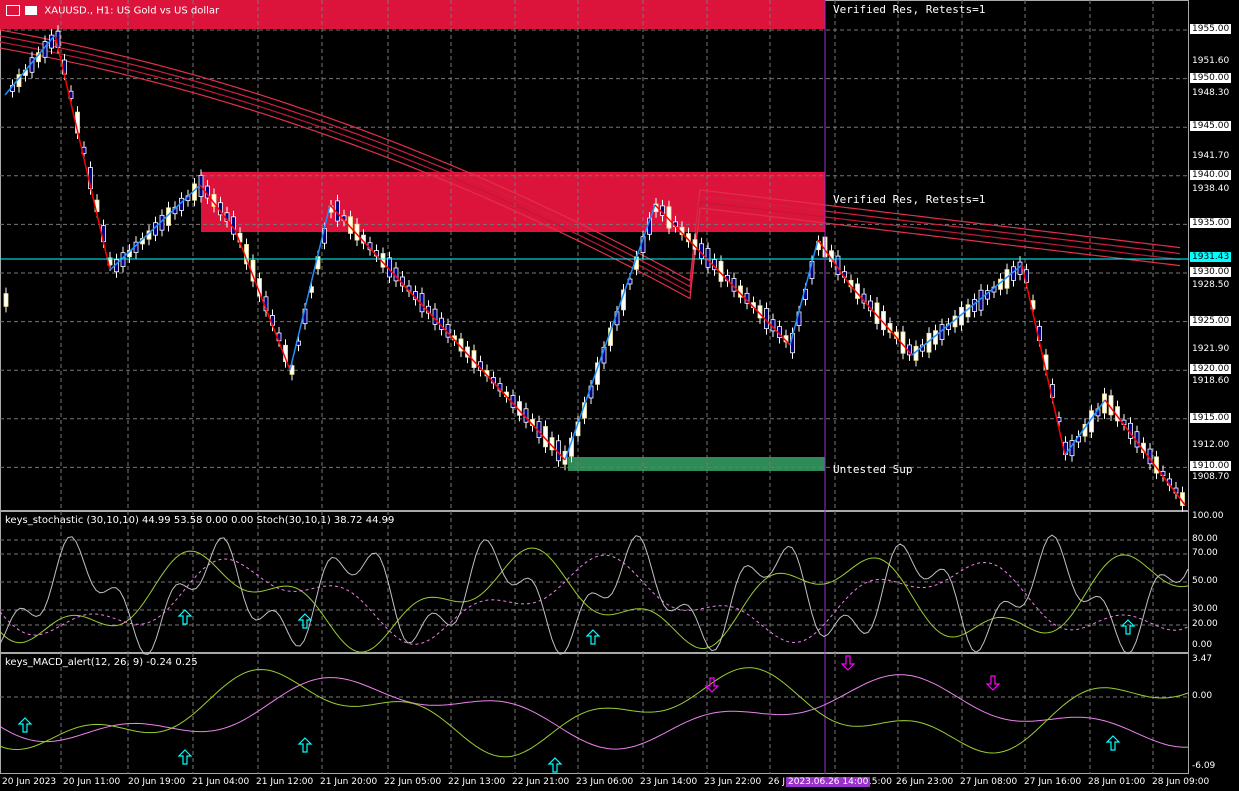 This screenshot has width=1239, height=791. I want to click on chart-menu-icon, so click(13, 10).